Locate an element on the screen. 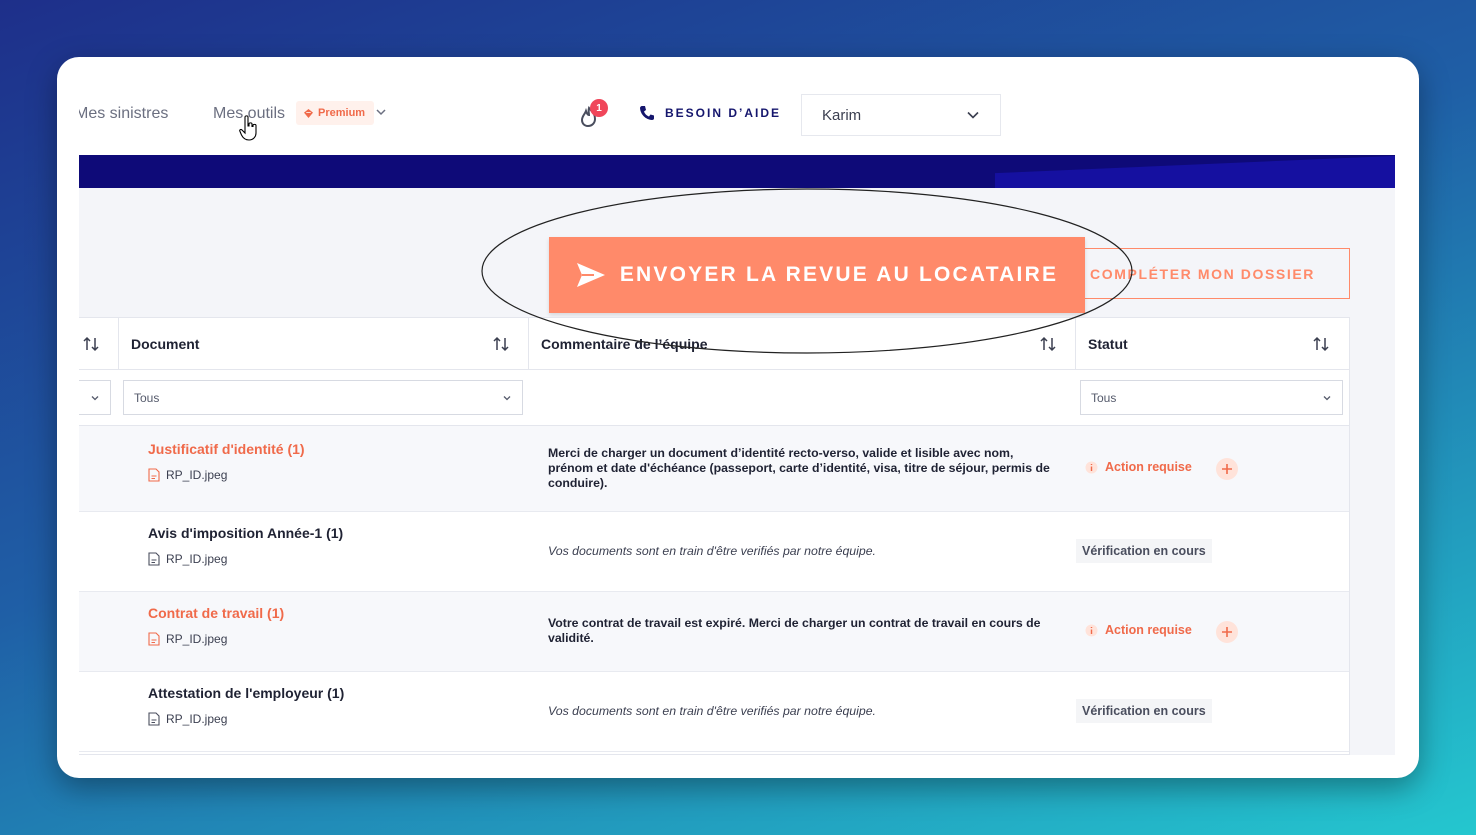 Image resolution: width=1476 pixels, height=835 pixels. document-title: Justificatif d'identité (1) is located at coordinates (226, 449).